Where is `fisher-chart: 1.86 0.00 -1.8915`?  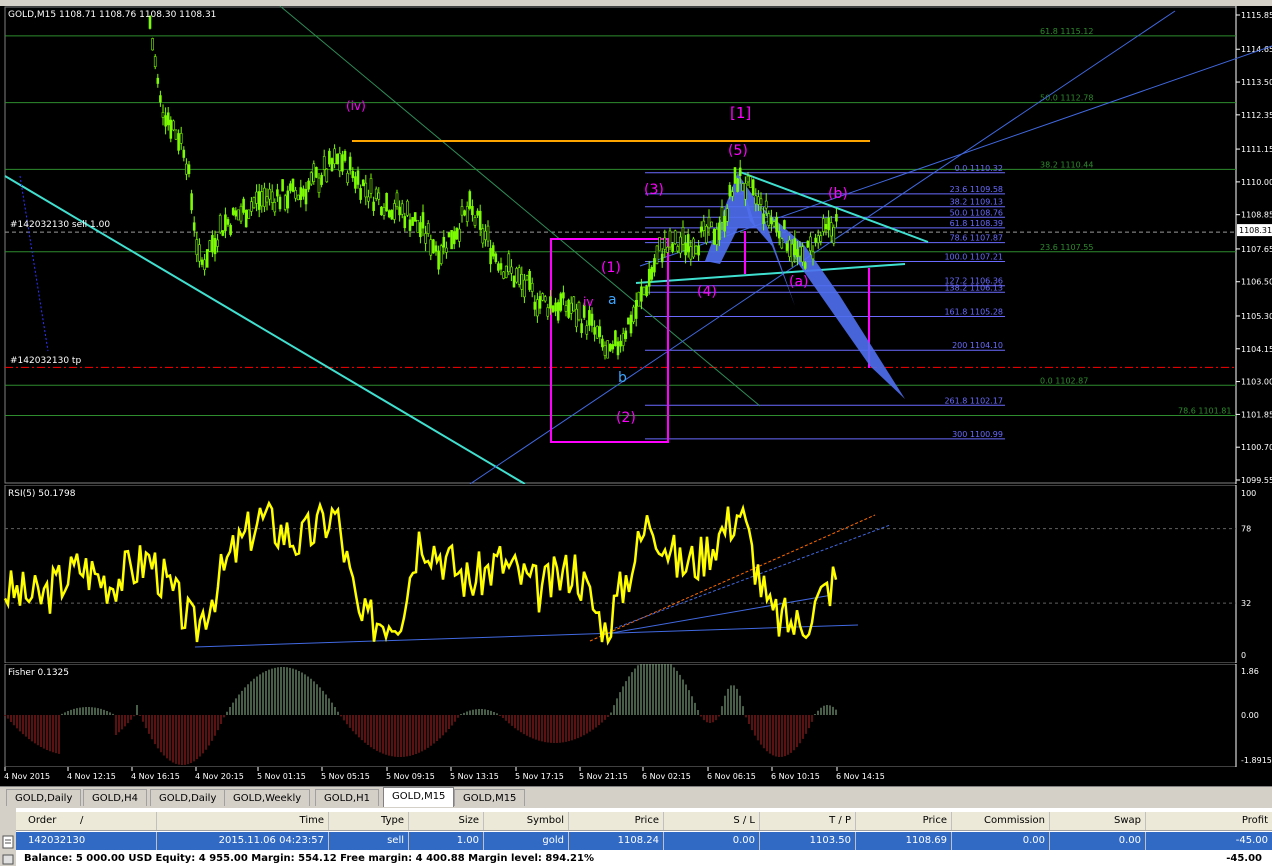
fisher-chart: 1.86 0.00 -1.8915 is located at coordinates (636, 715).